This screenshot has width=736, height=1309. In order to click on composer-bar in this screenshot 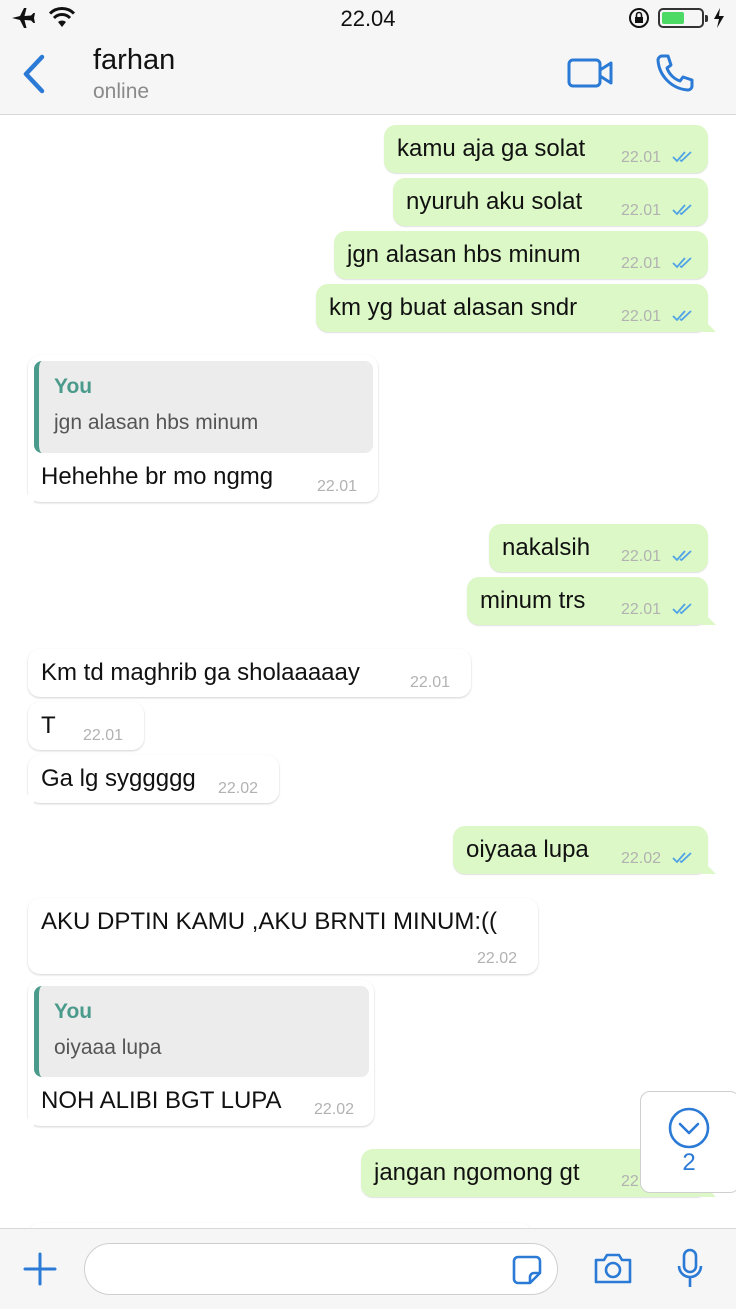, I will do `click(368, 1268)`.